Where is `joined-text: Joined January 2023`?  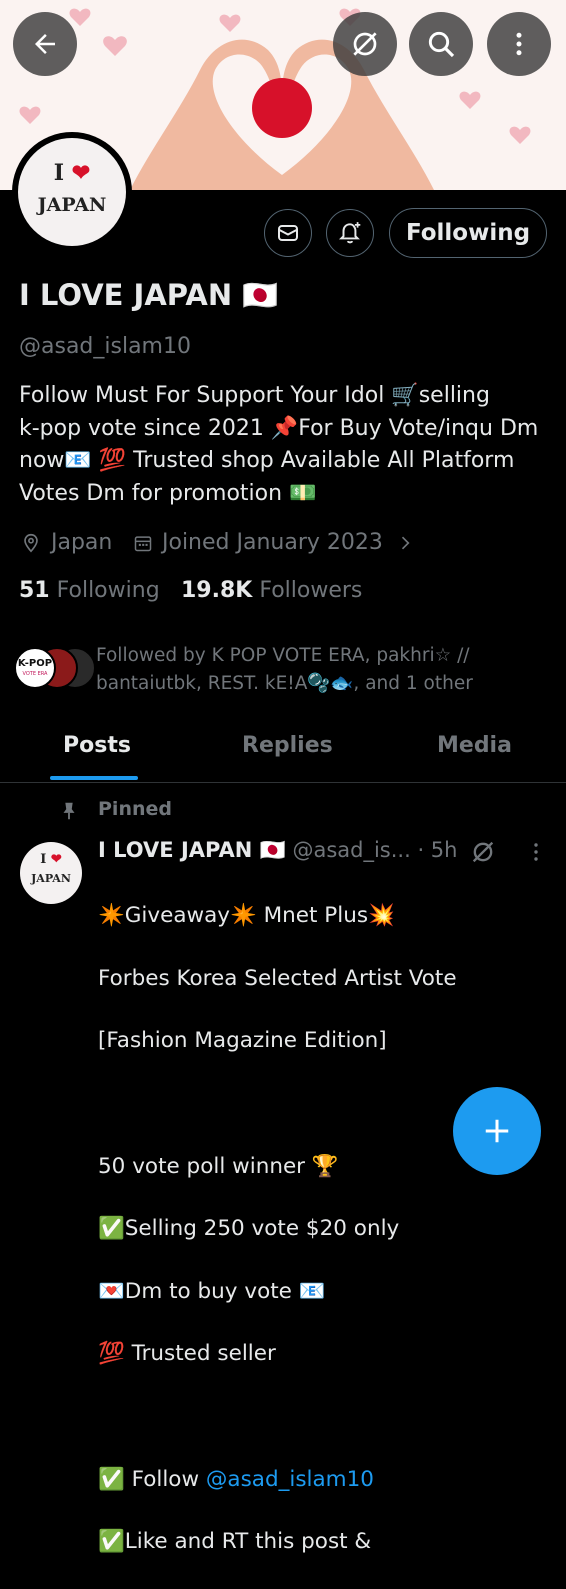
joined-text: Joined January 2023 is located at coordinates (272, 542).